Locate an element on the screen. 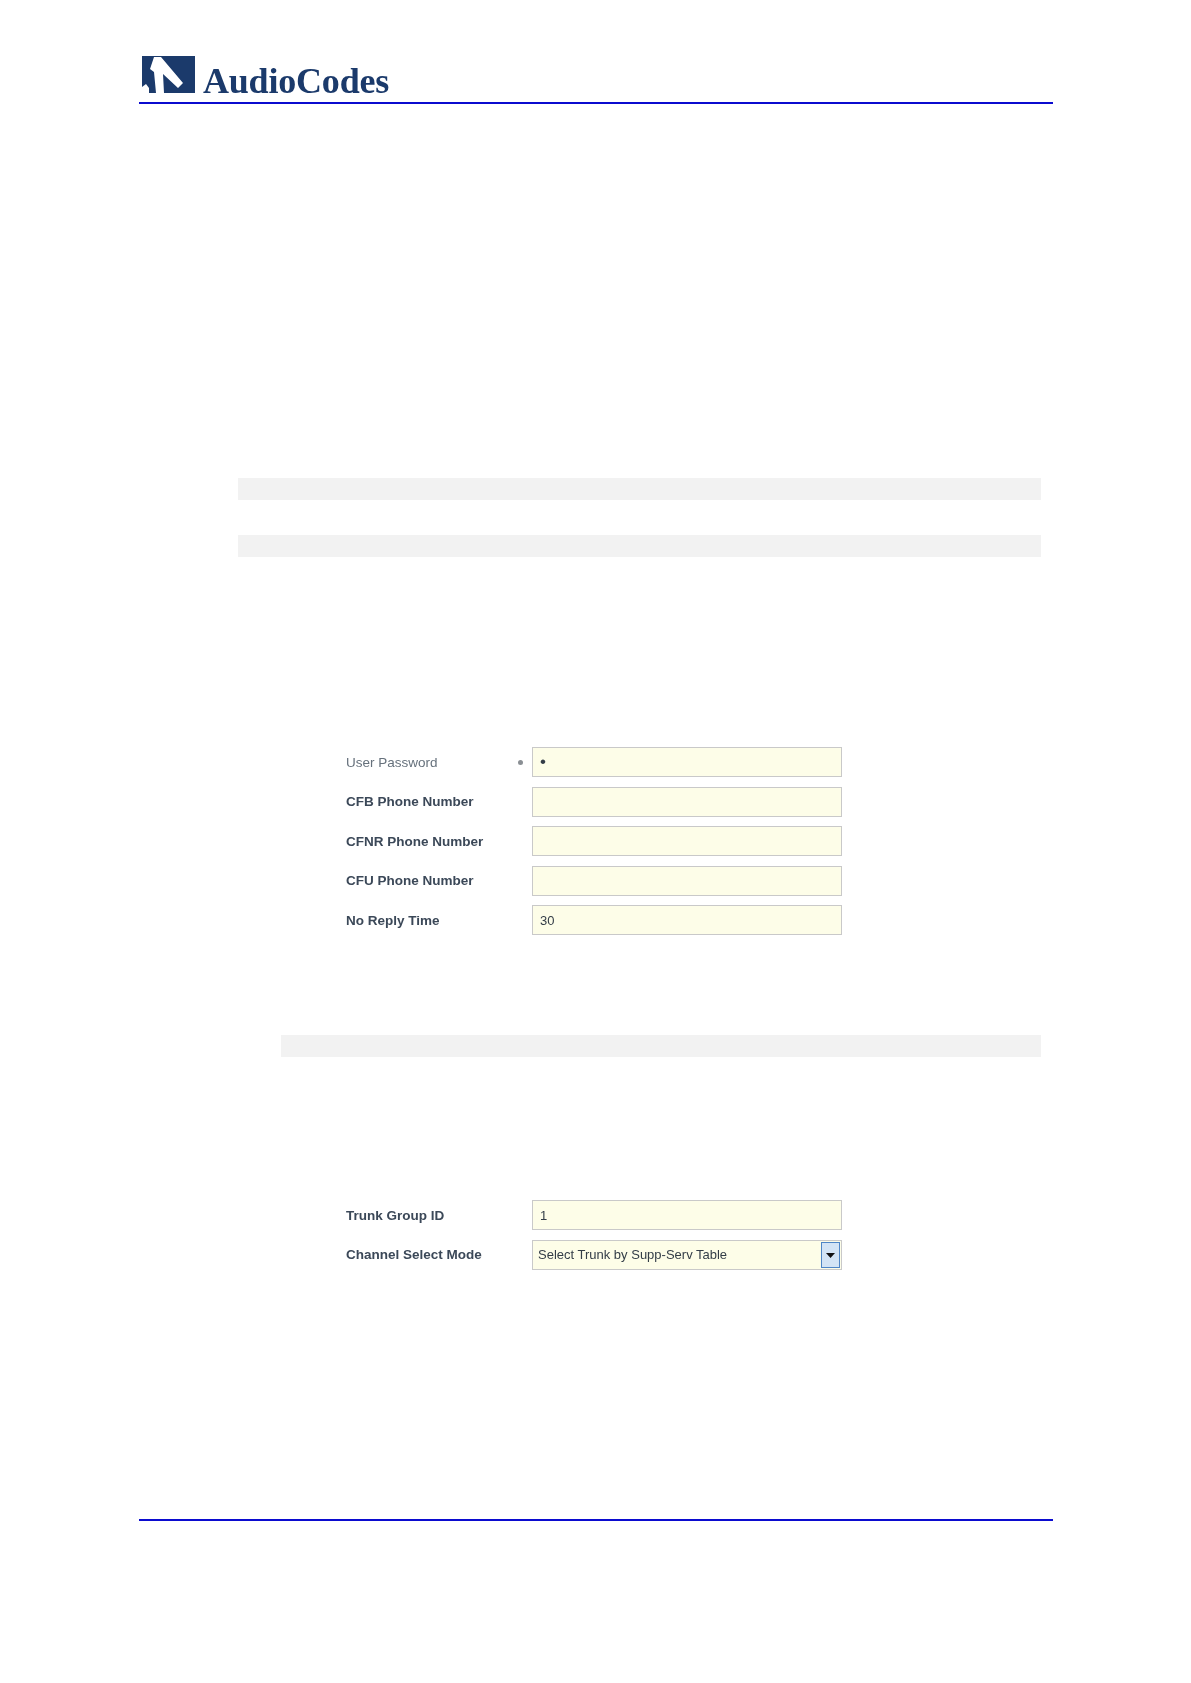  input-field: 1 is located at coordinates (687, 1215).